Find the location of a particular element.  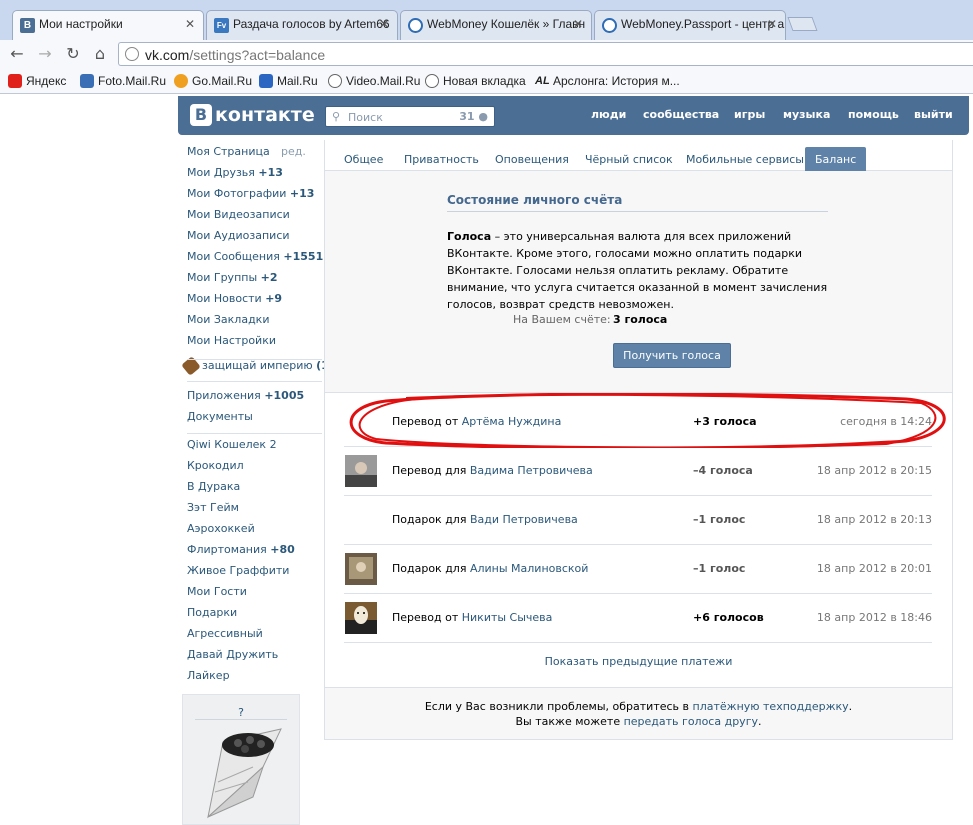

left-menu-item: Мои Аудиозаписи is located at coordinates (238, 235).